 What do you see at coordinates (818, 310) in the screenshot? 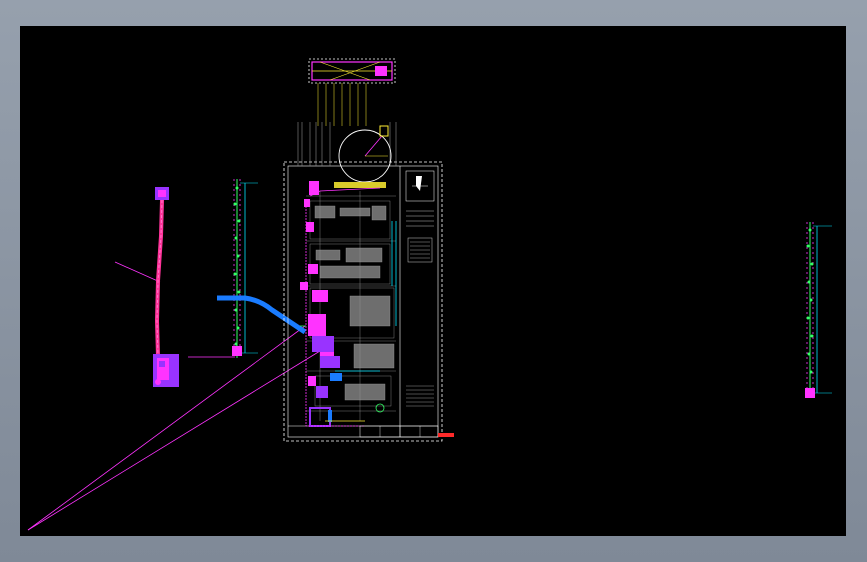
I see `right-elevation-strip` at bounding box center [818, 310].